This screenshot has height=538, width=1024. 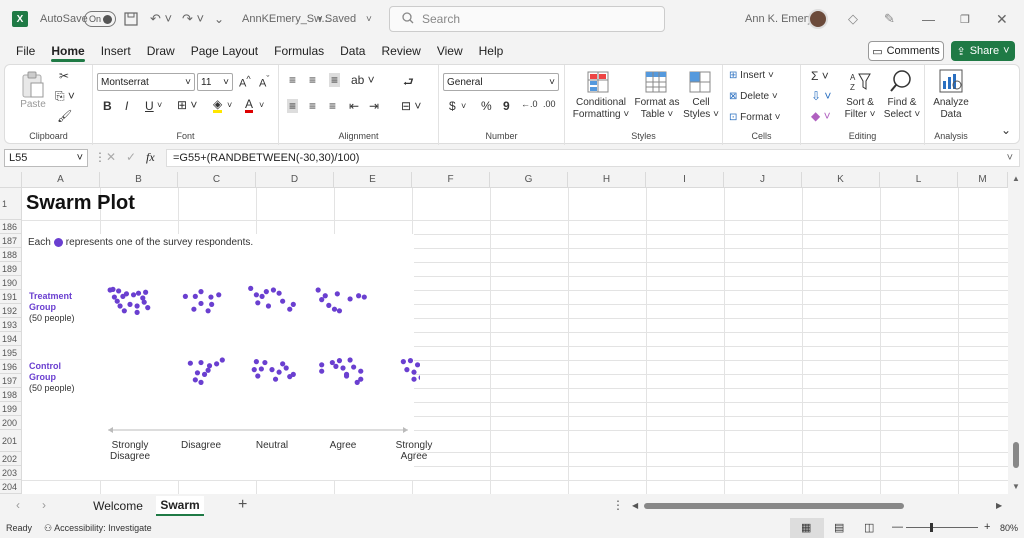 I want to click on copy-icon: ⎘ ˅, so click(x=65, y=96).